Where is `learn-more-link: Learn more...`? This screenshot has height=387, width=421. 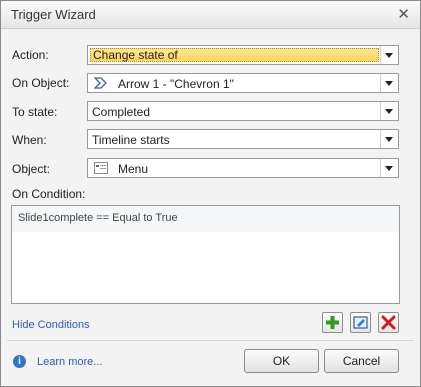
learn-more-link: Learn more... is located at coordinates (69, 362).